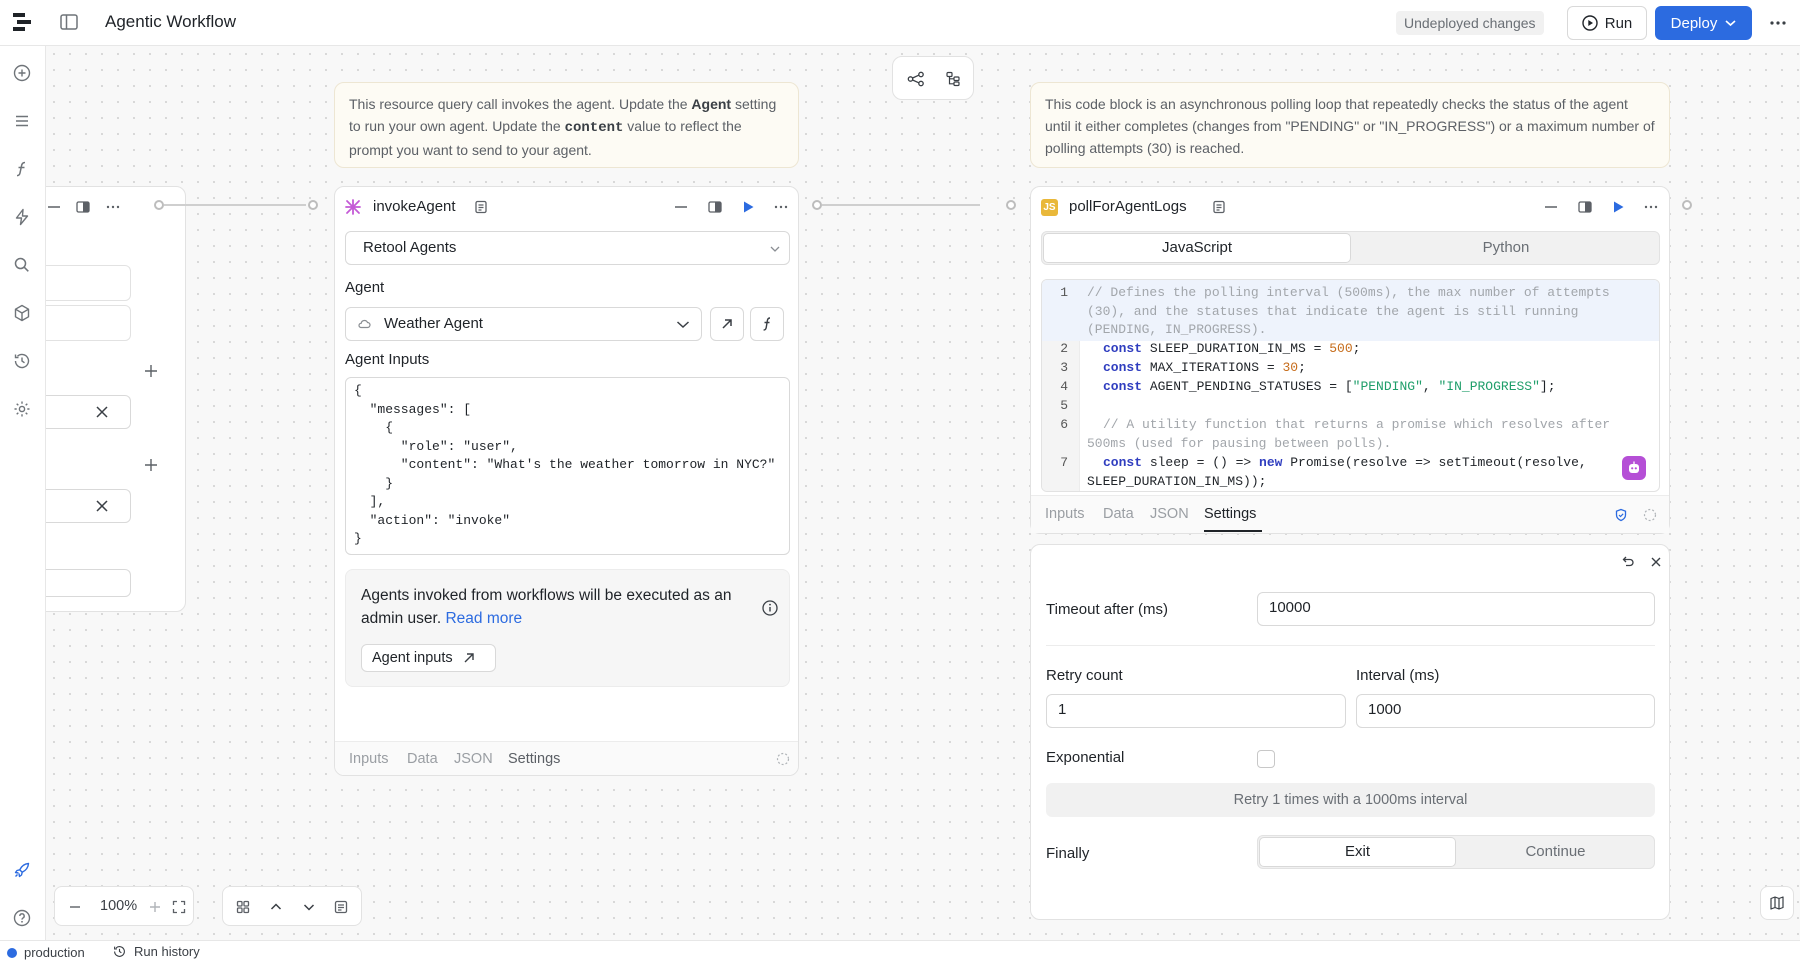 The image size is (1800, 964). I want to click on exponential-checkbox, so click(1266, 759).